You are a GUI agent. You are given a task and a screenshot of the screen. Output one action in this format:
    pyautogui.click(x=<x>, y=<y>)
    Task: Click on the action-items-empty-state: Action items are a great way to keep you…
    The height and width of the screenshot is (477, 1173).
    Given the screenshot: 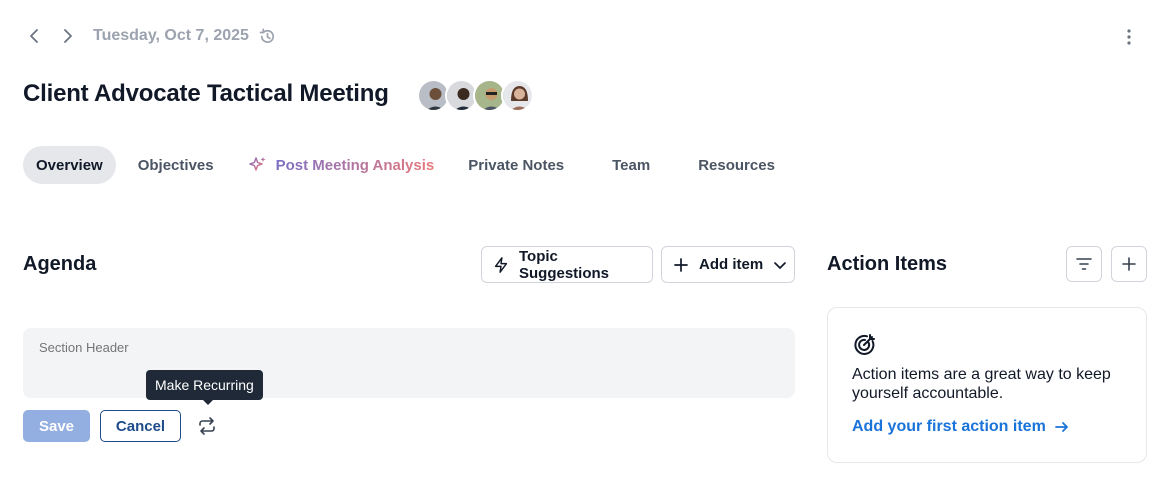 What is the action you would take?
    pyautogui.click(x=987, y=385)
    